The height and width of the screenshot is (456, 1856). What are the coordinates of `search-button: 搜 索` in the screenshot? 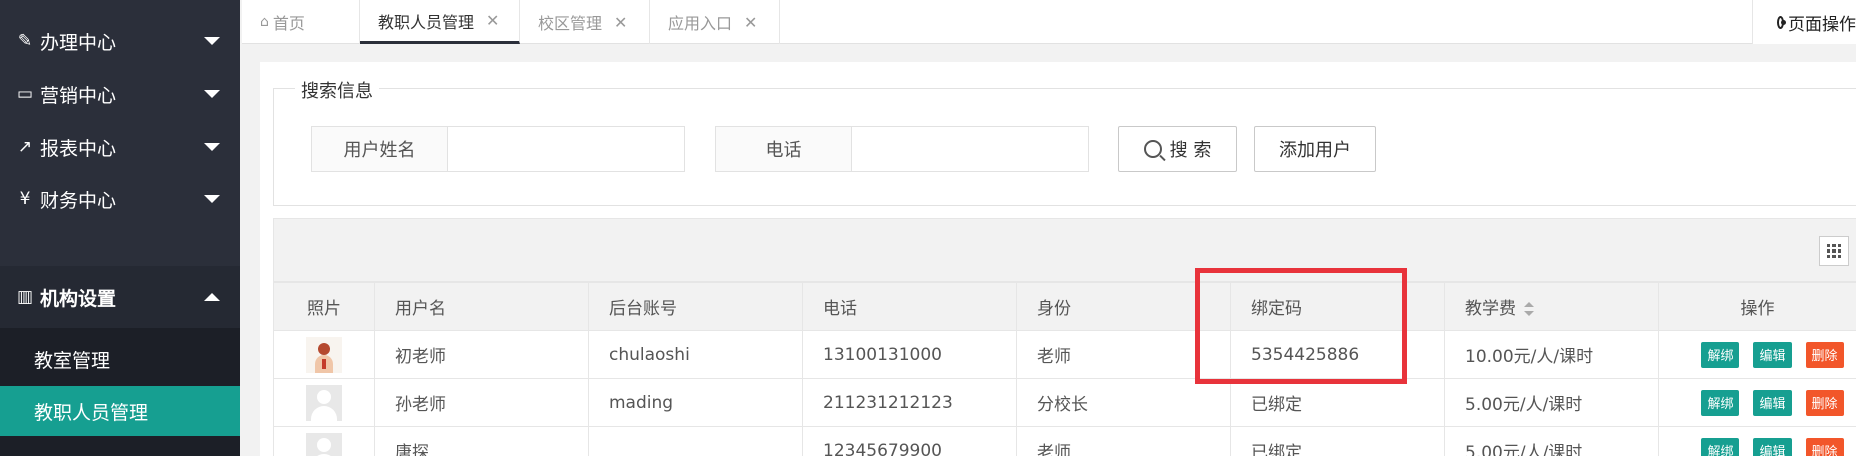 It's located at (1177, 149).